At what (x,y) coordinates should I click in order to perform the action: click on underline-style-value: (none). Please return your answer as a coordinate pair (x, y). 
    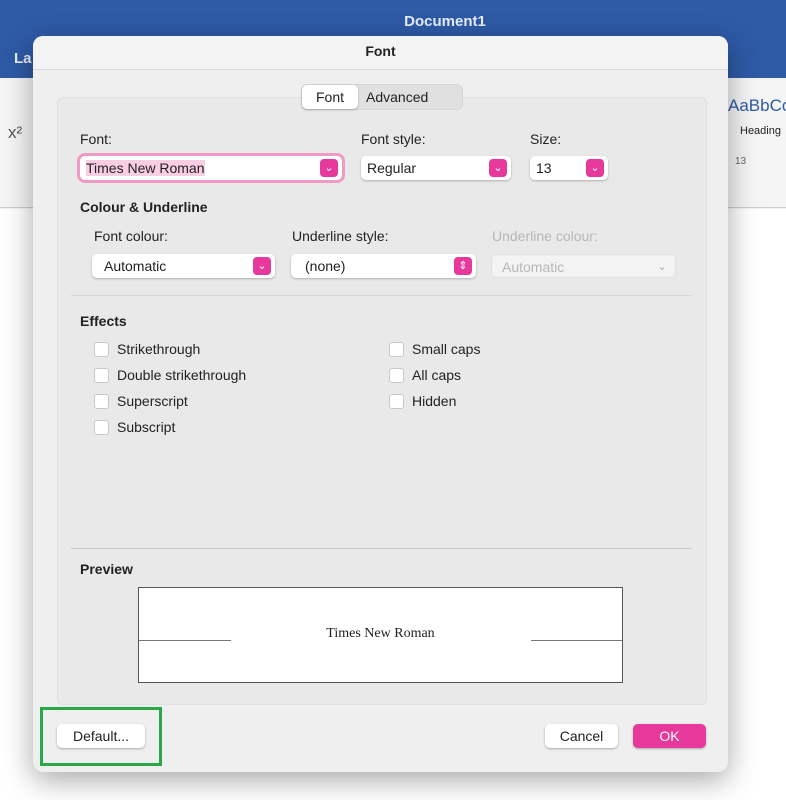
    Looking at the image, I should click on (325, 266).